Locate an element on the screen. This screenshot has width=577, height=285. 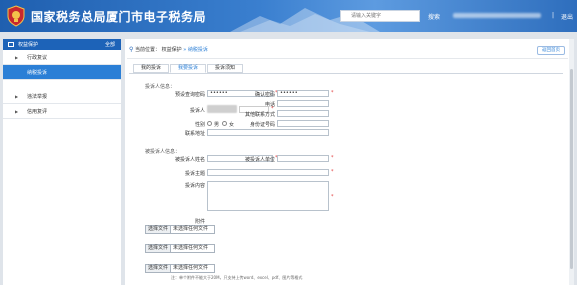
complainant-name-label: 投诉人 is located at coordinates (197, 111).